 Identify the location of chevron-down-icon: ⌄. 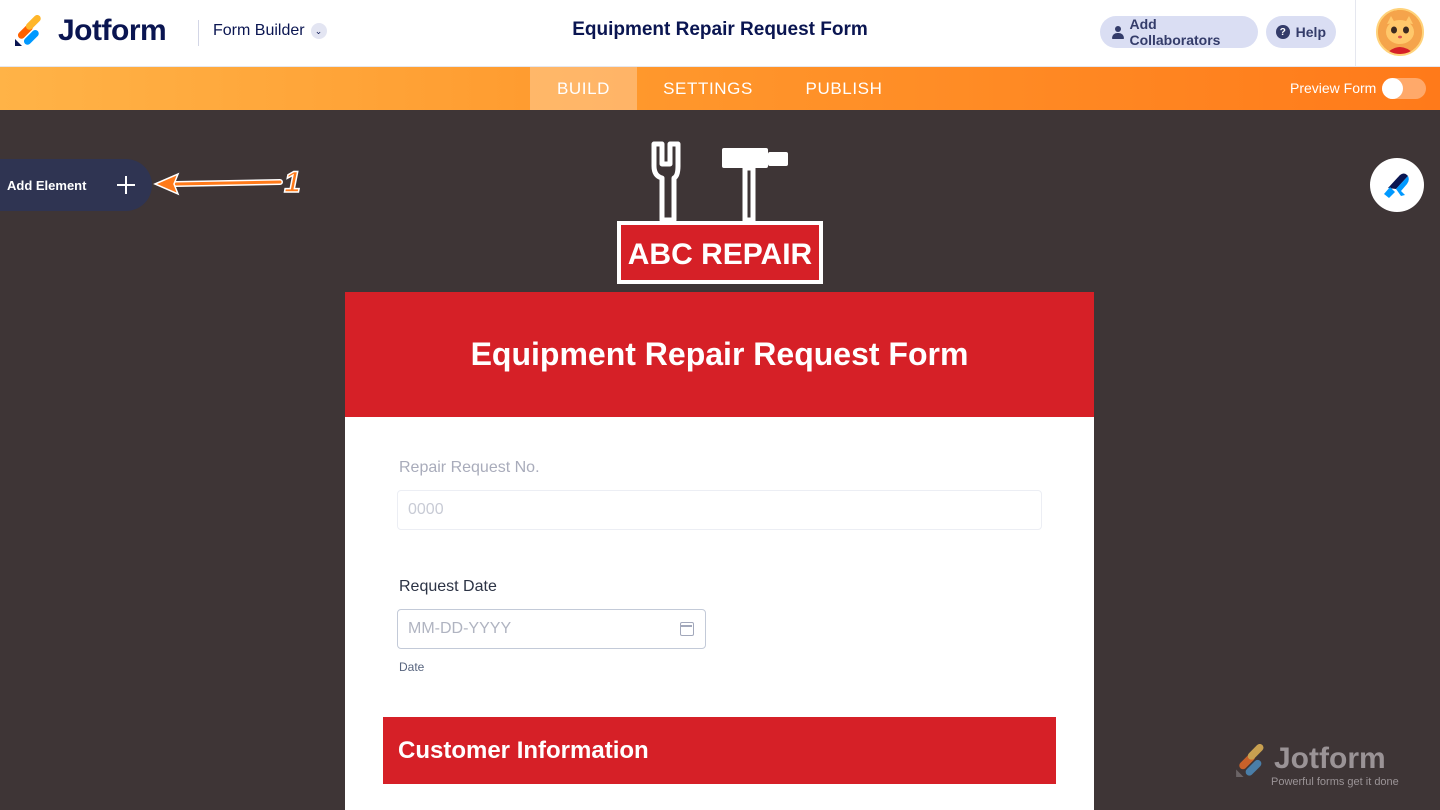
(318, 31).